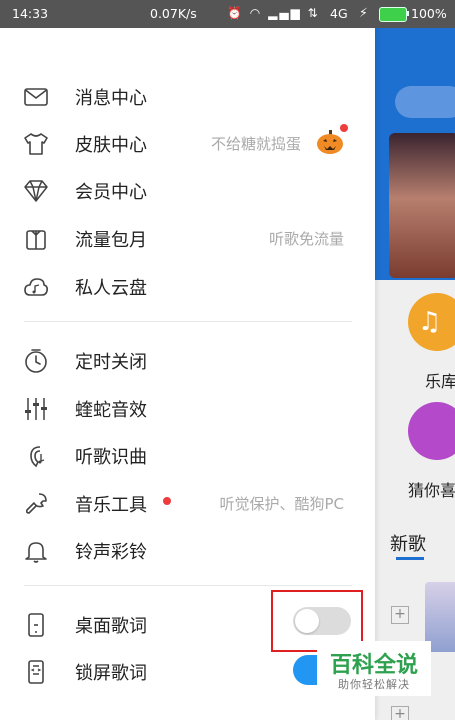 Image resolution: width=455 pixels, height=720 pixels. Describe the element at coordinates (187, 502) in the screenshot. I see `menu-item-music-tools: 音乐工具 听觉保护、酷狗PC` at that location.